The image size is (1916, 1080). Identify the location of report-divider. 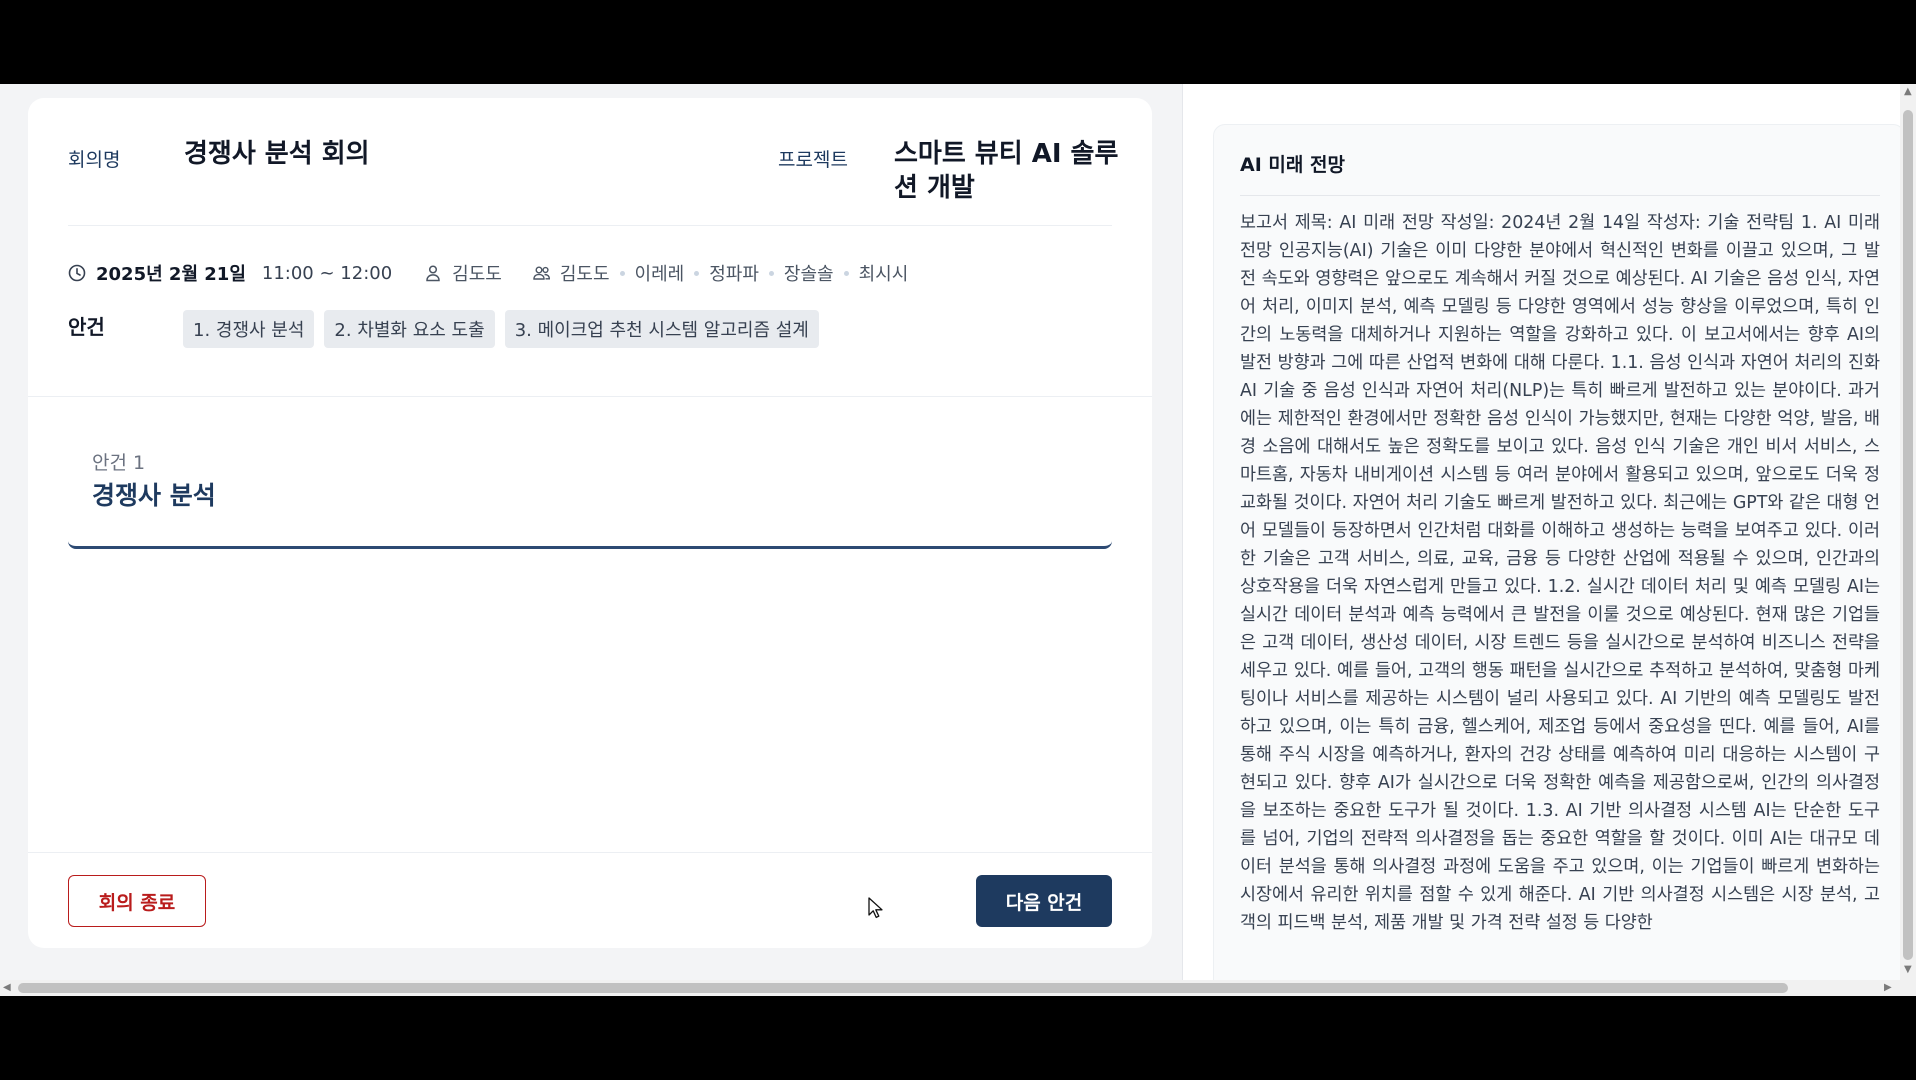
(1560, 195).